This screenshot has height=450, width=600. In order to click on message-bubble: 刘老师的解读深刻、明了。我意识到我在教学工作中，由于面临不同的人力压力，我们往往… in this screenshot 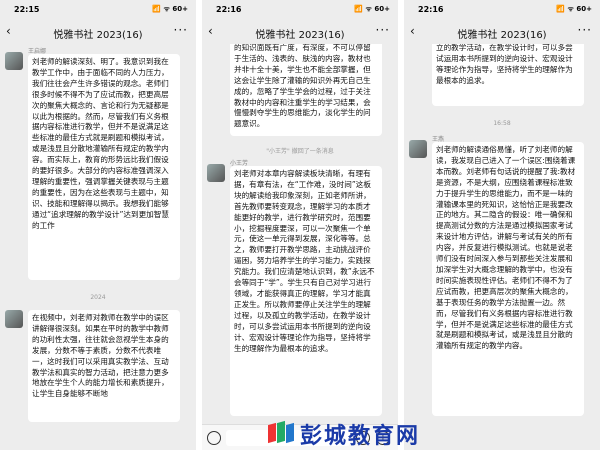, I will do `click(104, 167)`.